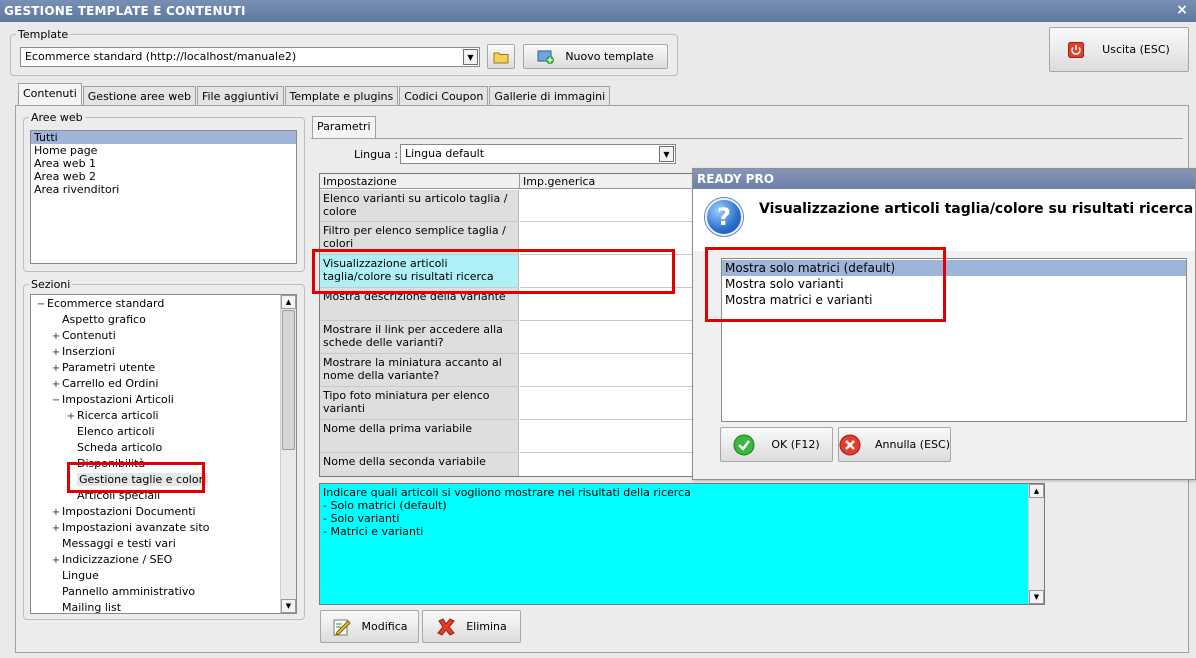  Describe the element at coordinates (501, 56) in the screenshot. I see `open-folder-button` at that location.